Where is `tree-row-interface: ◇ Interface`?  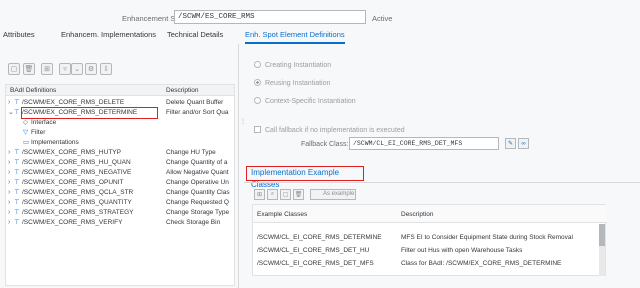
tree-row-interface: ◇ Interface is located at coordinates (120, 123).